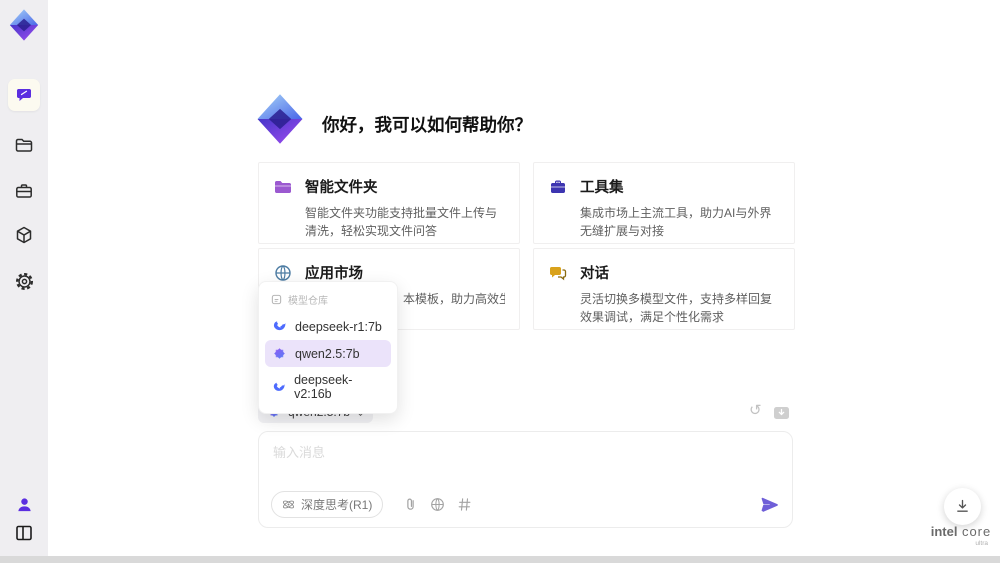 The image size is (1000, 563). I want to click on history-icon: ↺, so click(755, 410).